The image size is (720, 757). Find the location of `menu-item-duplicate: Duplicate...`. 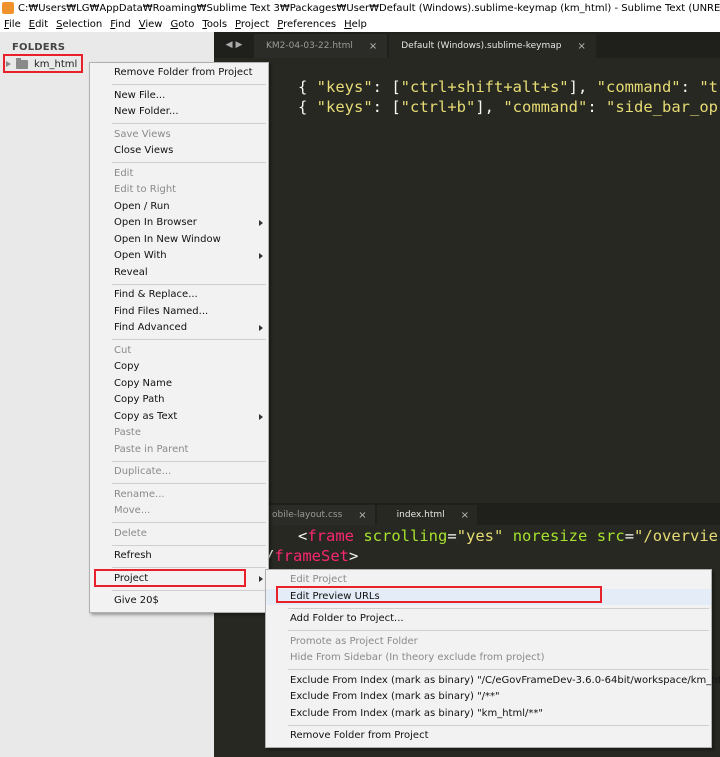

menu-item-duplicate: Duplicate... is located at coordinates (143, 471).